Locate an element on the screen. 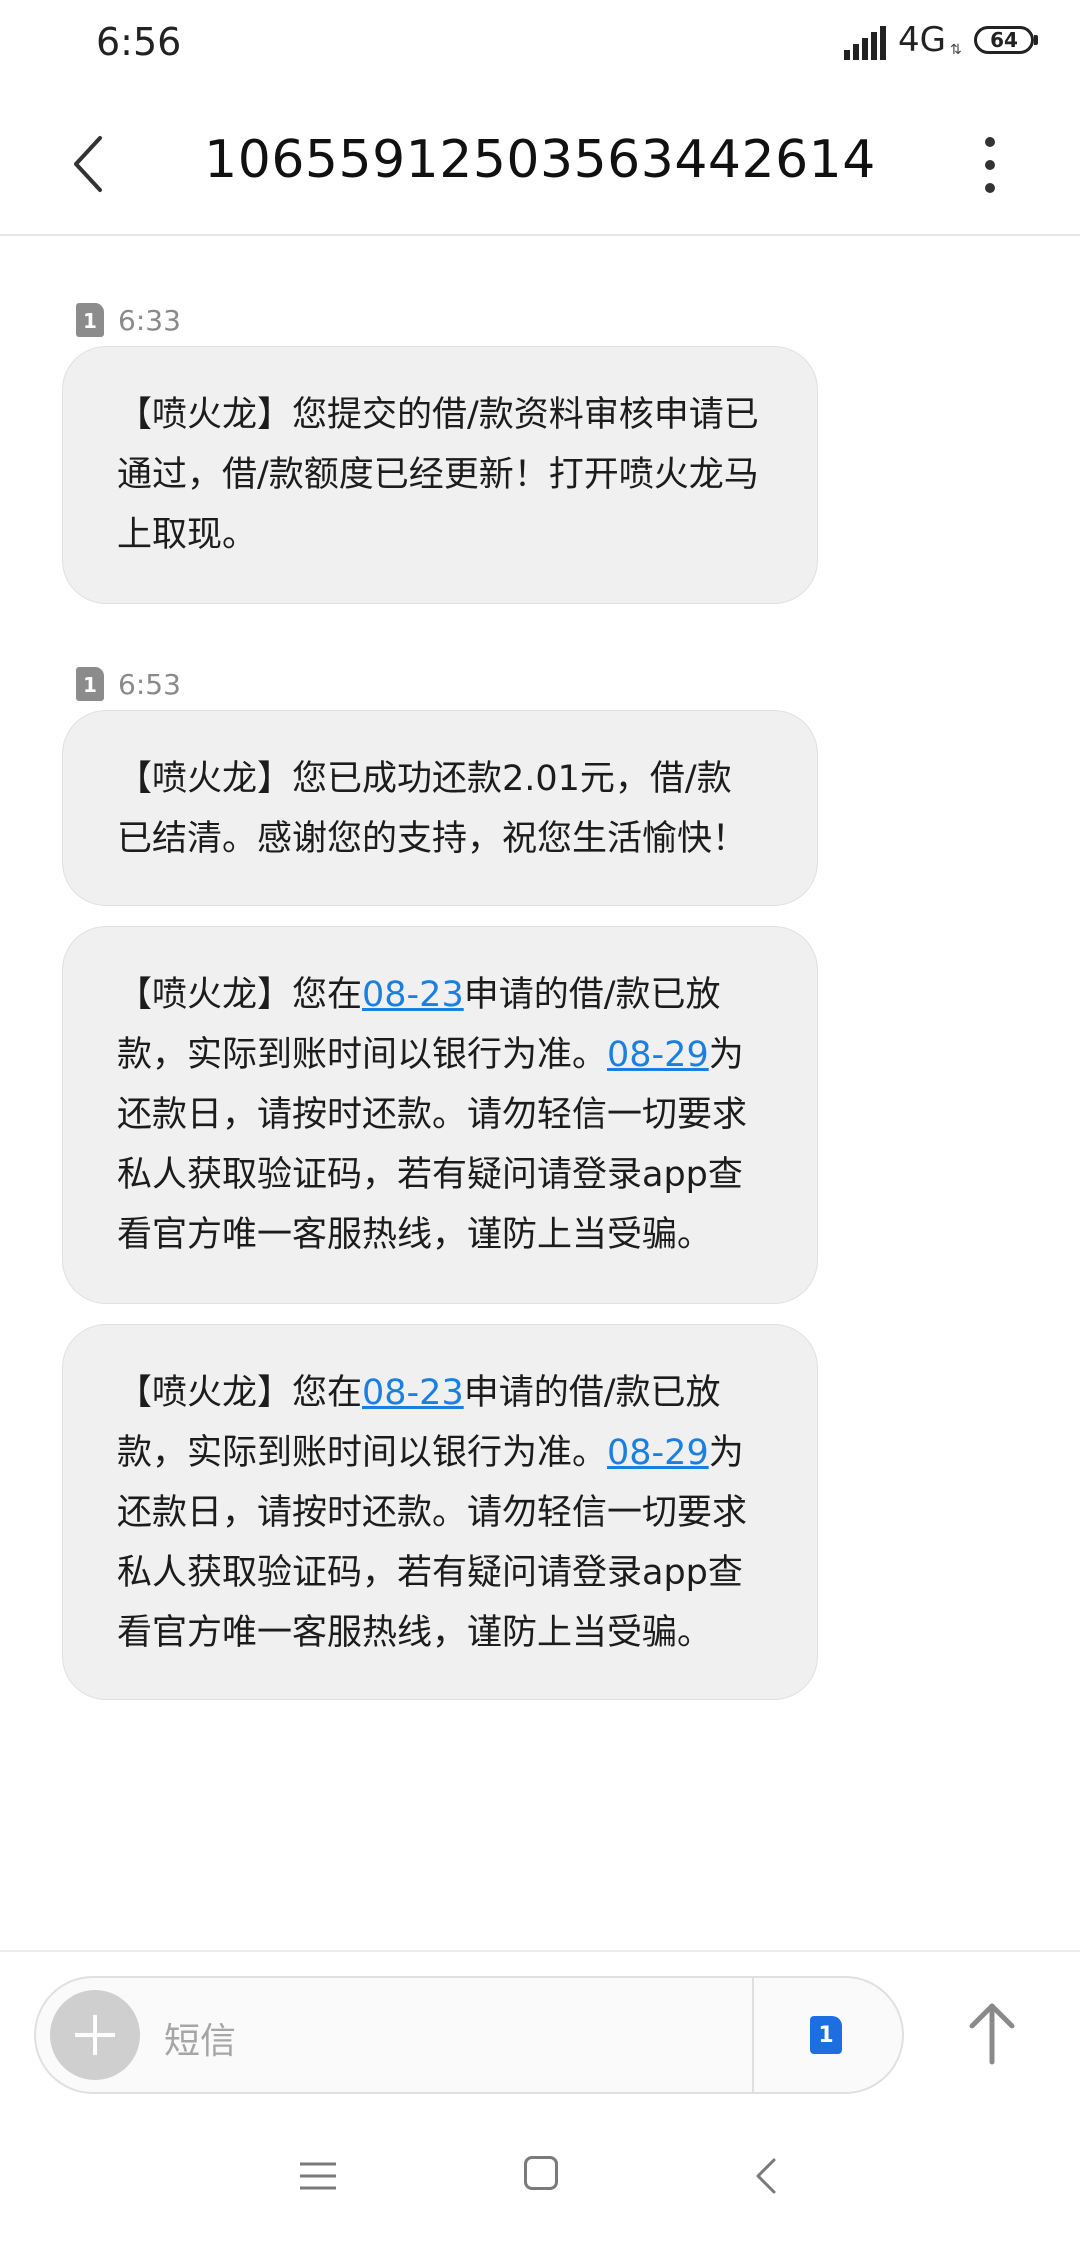 Image resolution: width=1080 pixels, height=2244 pixels. message-input: 短信 is located at coordinates (200, 2038).